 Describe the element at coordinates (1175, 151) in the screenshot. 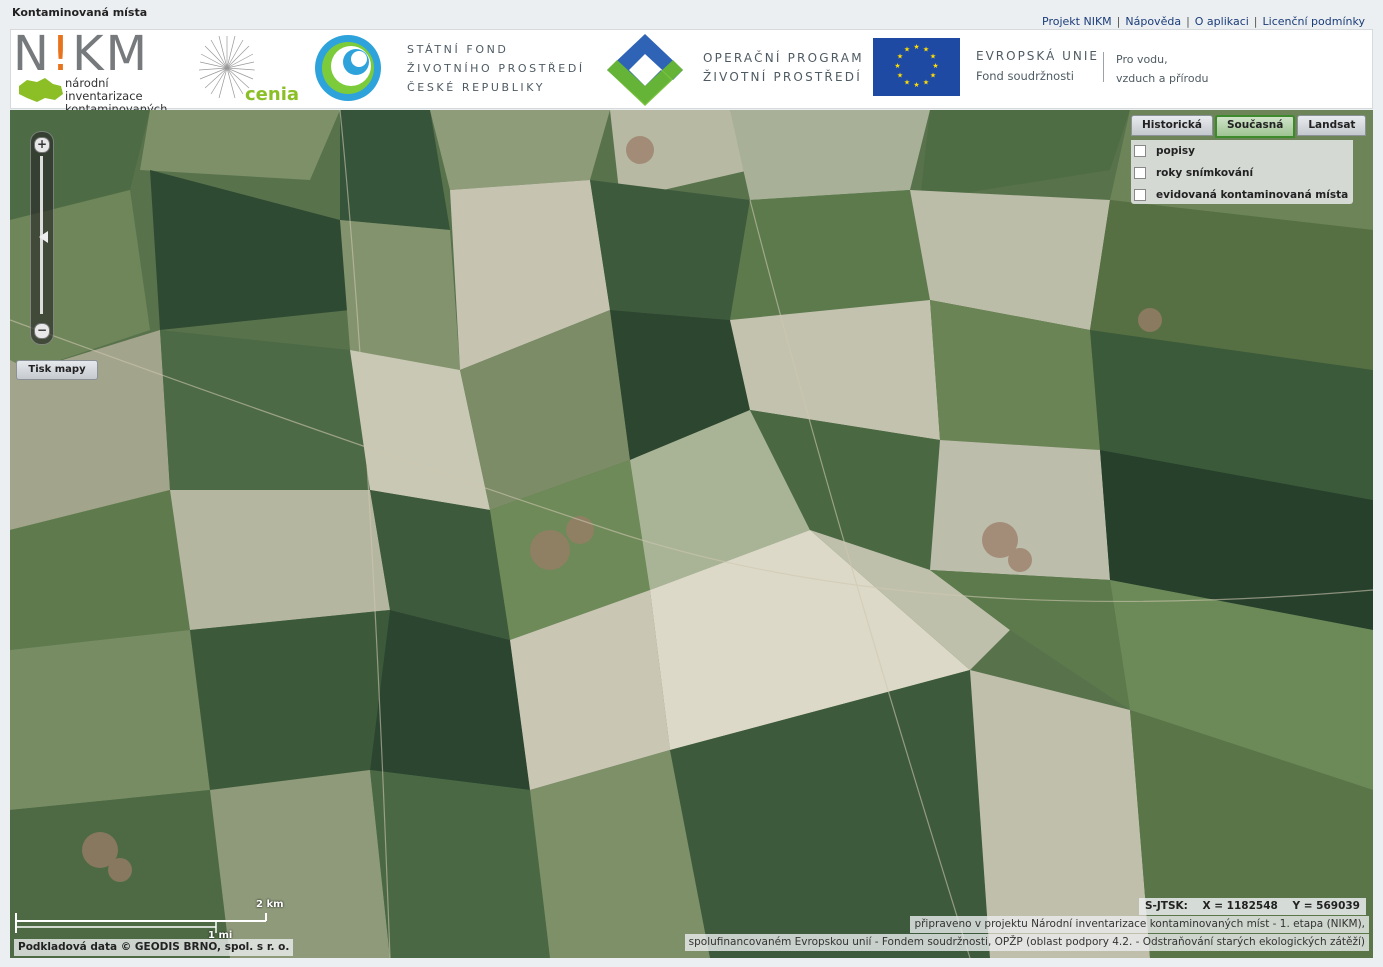

I see `overlay-label: popisy` at that location.